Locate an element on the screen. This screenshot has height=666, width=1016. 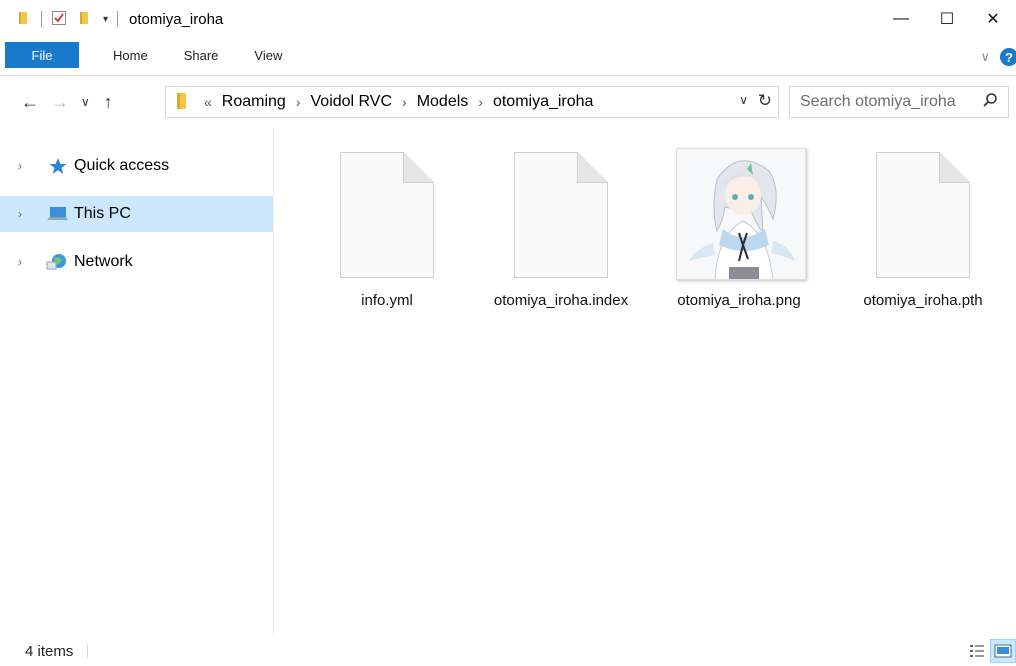
sidebar-item-network: › Network is located at coordinates (136, 262).